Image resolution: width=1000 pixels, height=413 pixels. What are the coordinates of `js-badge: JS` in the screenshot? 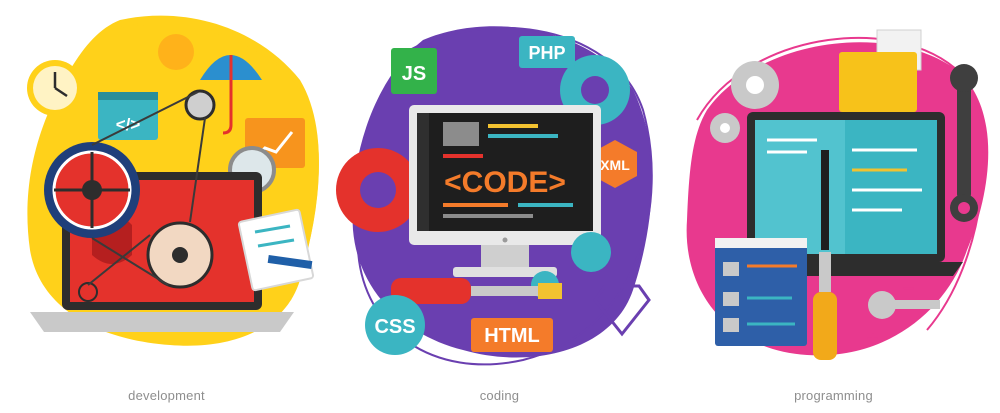 It's located at (414, 71).